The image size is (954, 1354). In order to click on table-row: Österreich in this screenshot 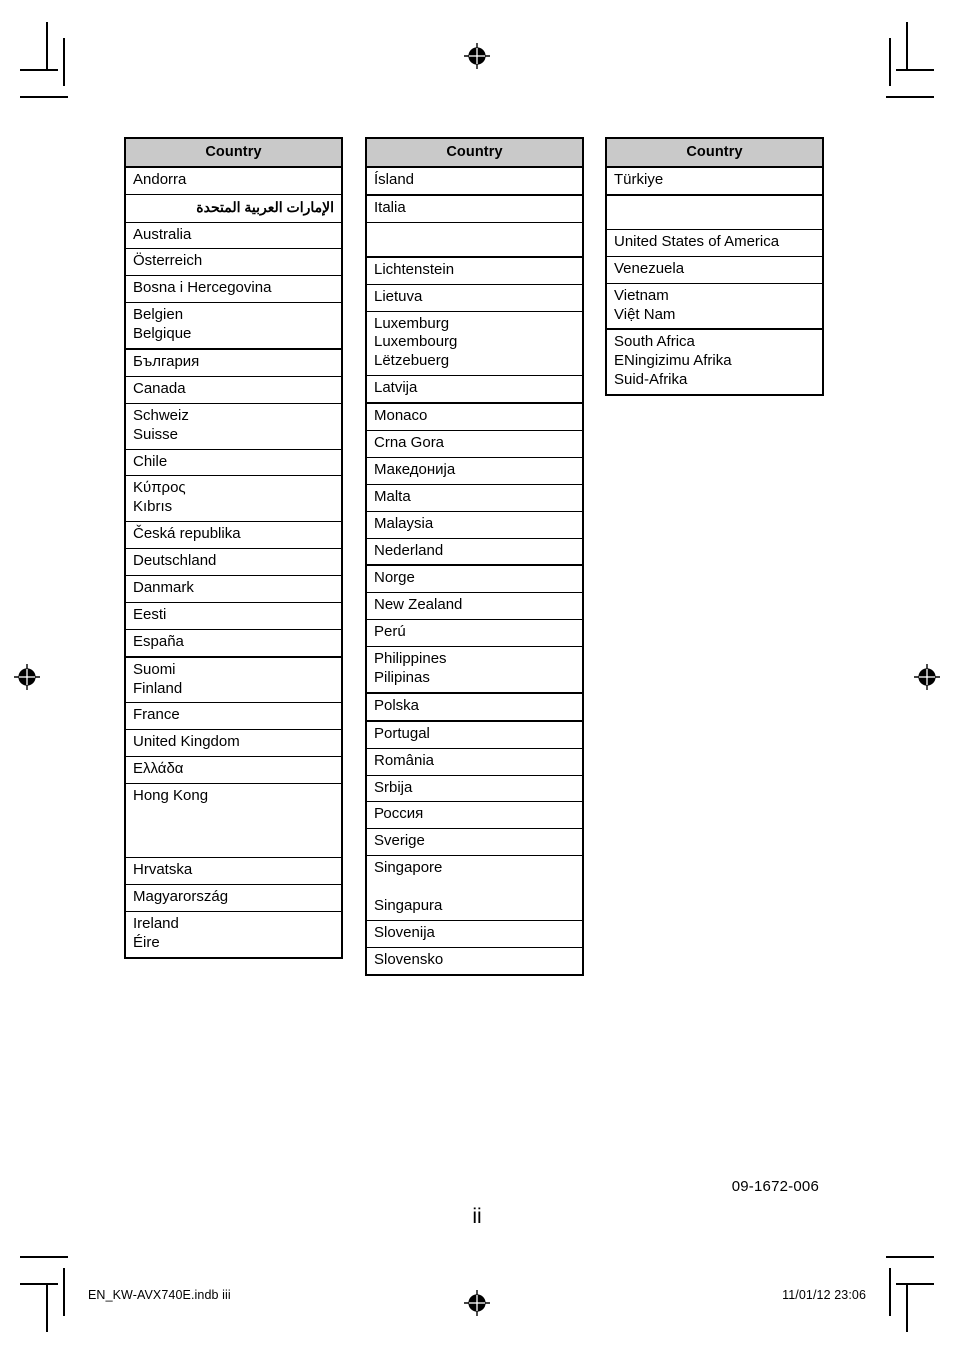, I will do `click(233, 262)`.